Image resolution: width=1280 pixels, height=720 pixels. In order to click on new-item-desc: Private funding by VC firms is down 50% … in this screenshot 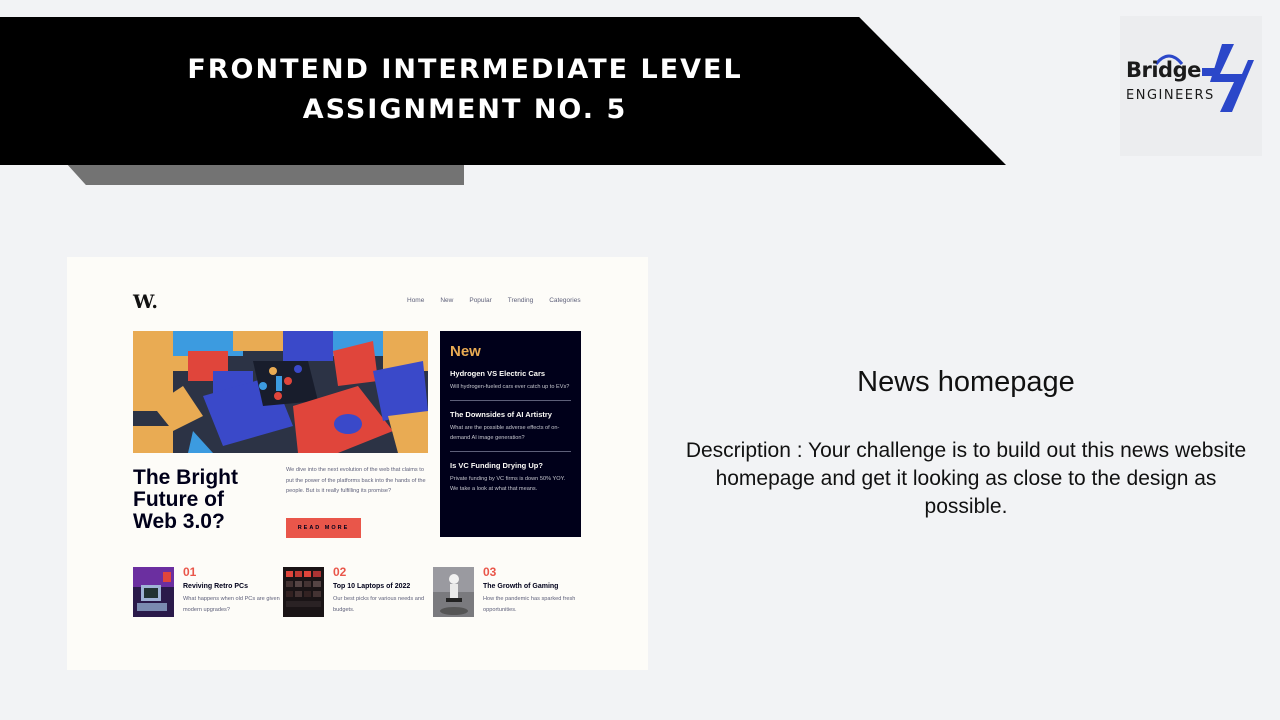, I will do `click(508, 484)`.